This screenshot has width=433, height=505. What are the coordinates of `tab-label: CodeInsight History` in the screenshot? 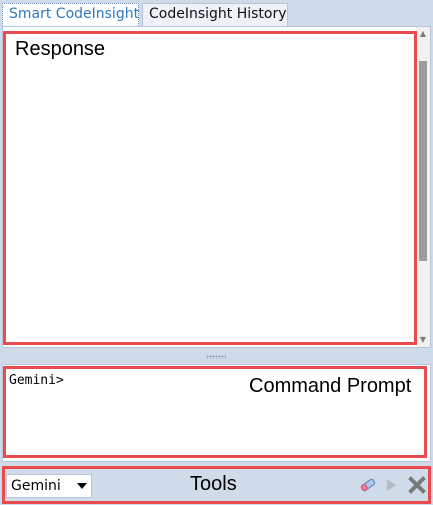 It's located at (218, 14).